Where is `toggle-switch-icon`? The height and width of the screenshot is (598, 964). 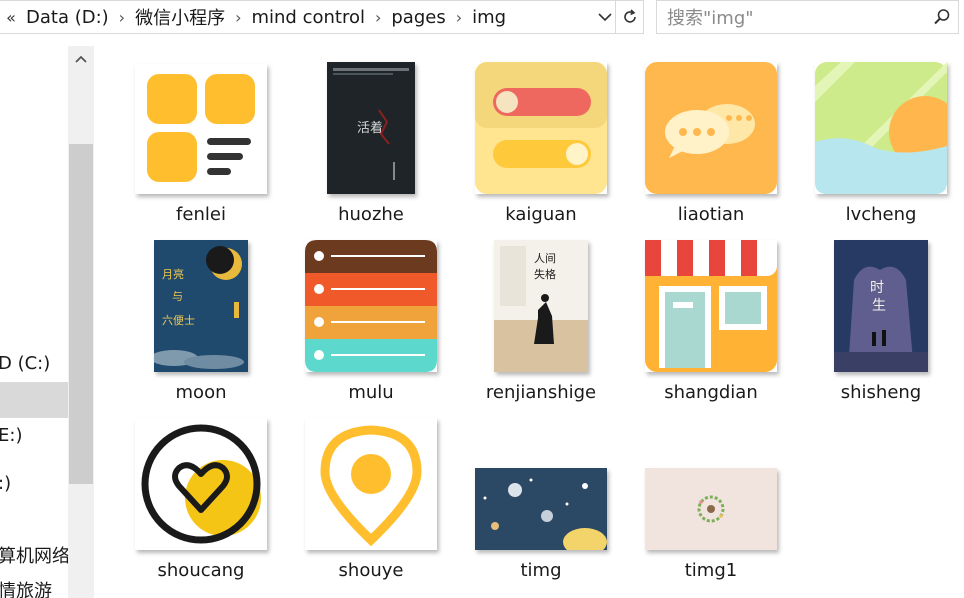
toggle-switch-icon is located at coordinates (541, 128).